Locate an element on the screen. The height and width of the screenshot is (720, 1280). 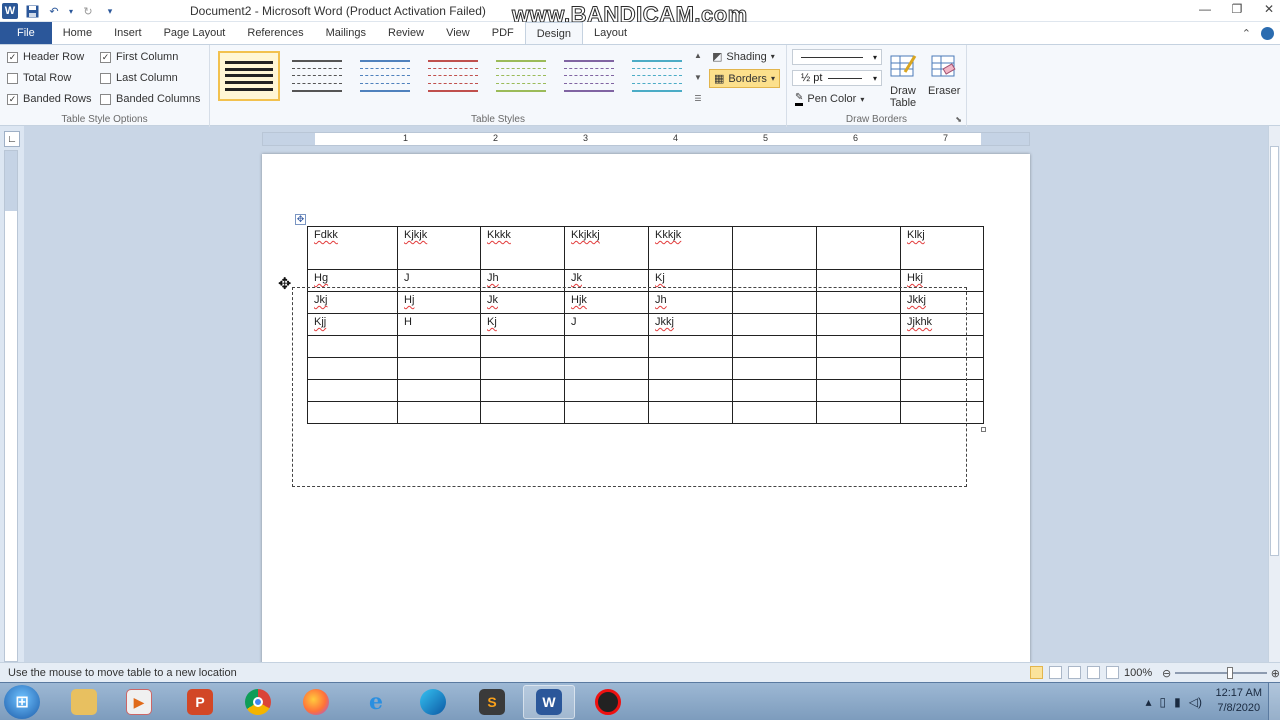
clock: 12:17 AM 7/8/2020 is located at coordinates (1239, 701).